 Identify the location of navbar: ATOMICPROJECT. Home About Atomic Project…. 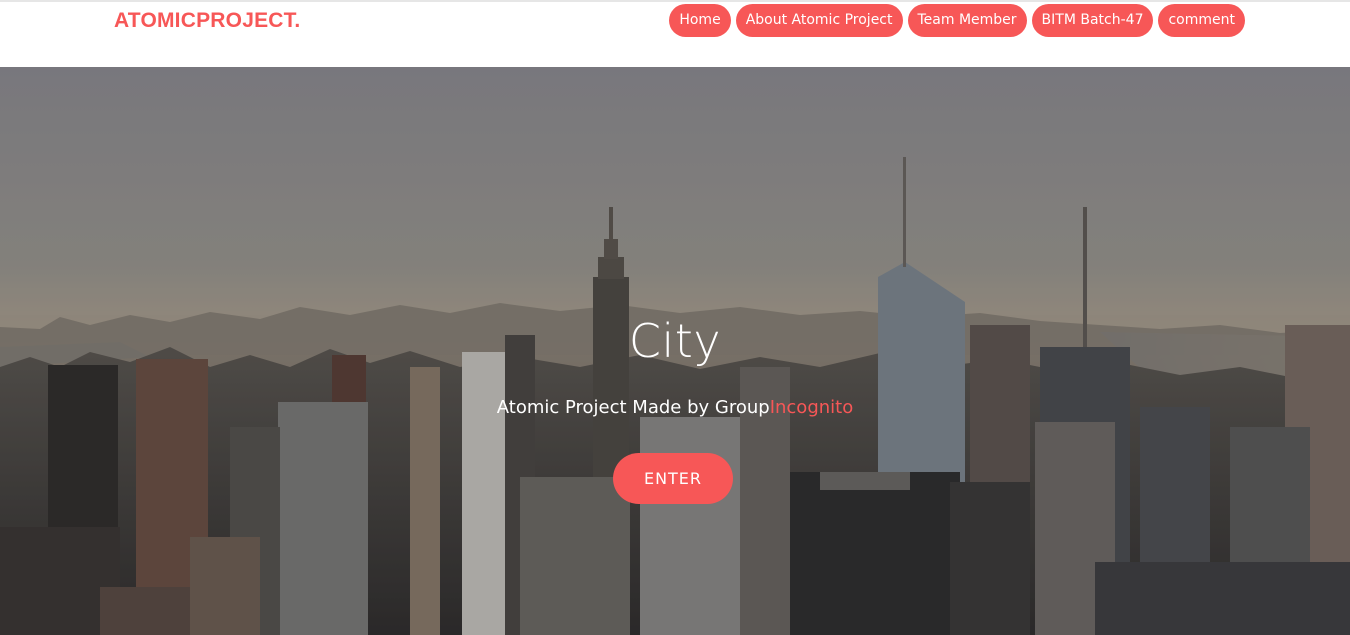
(675, 34).